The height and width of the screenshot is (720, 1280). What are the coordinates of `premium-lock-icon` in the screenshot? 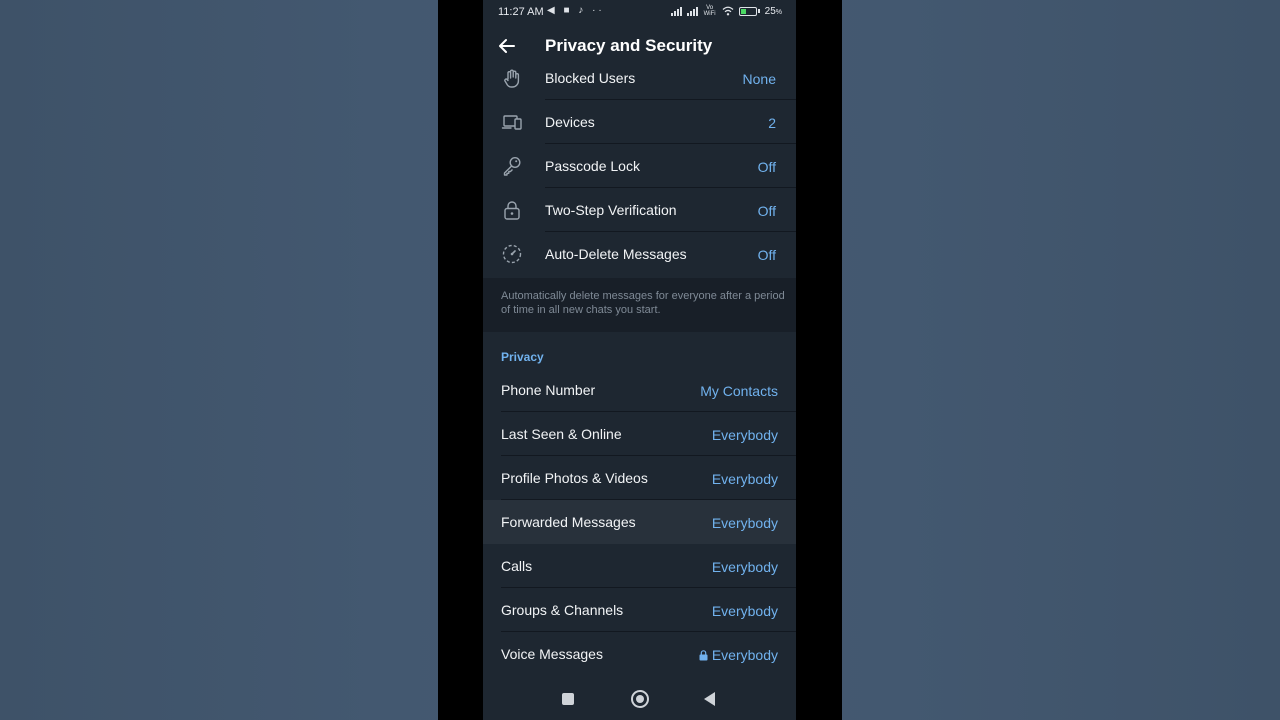 It's located at (703, 655).